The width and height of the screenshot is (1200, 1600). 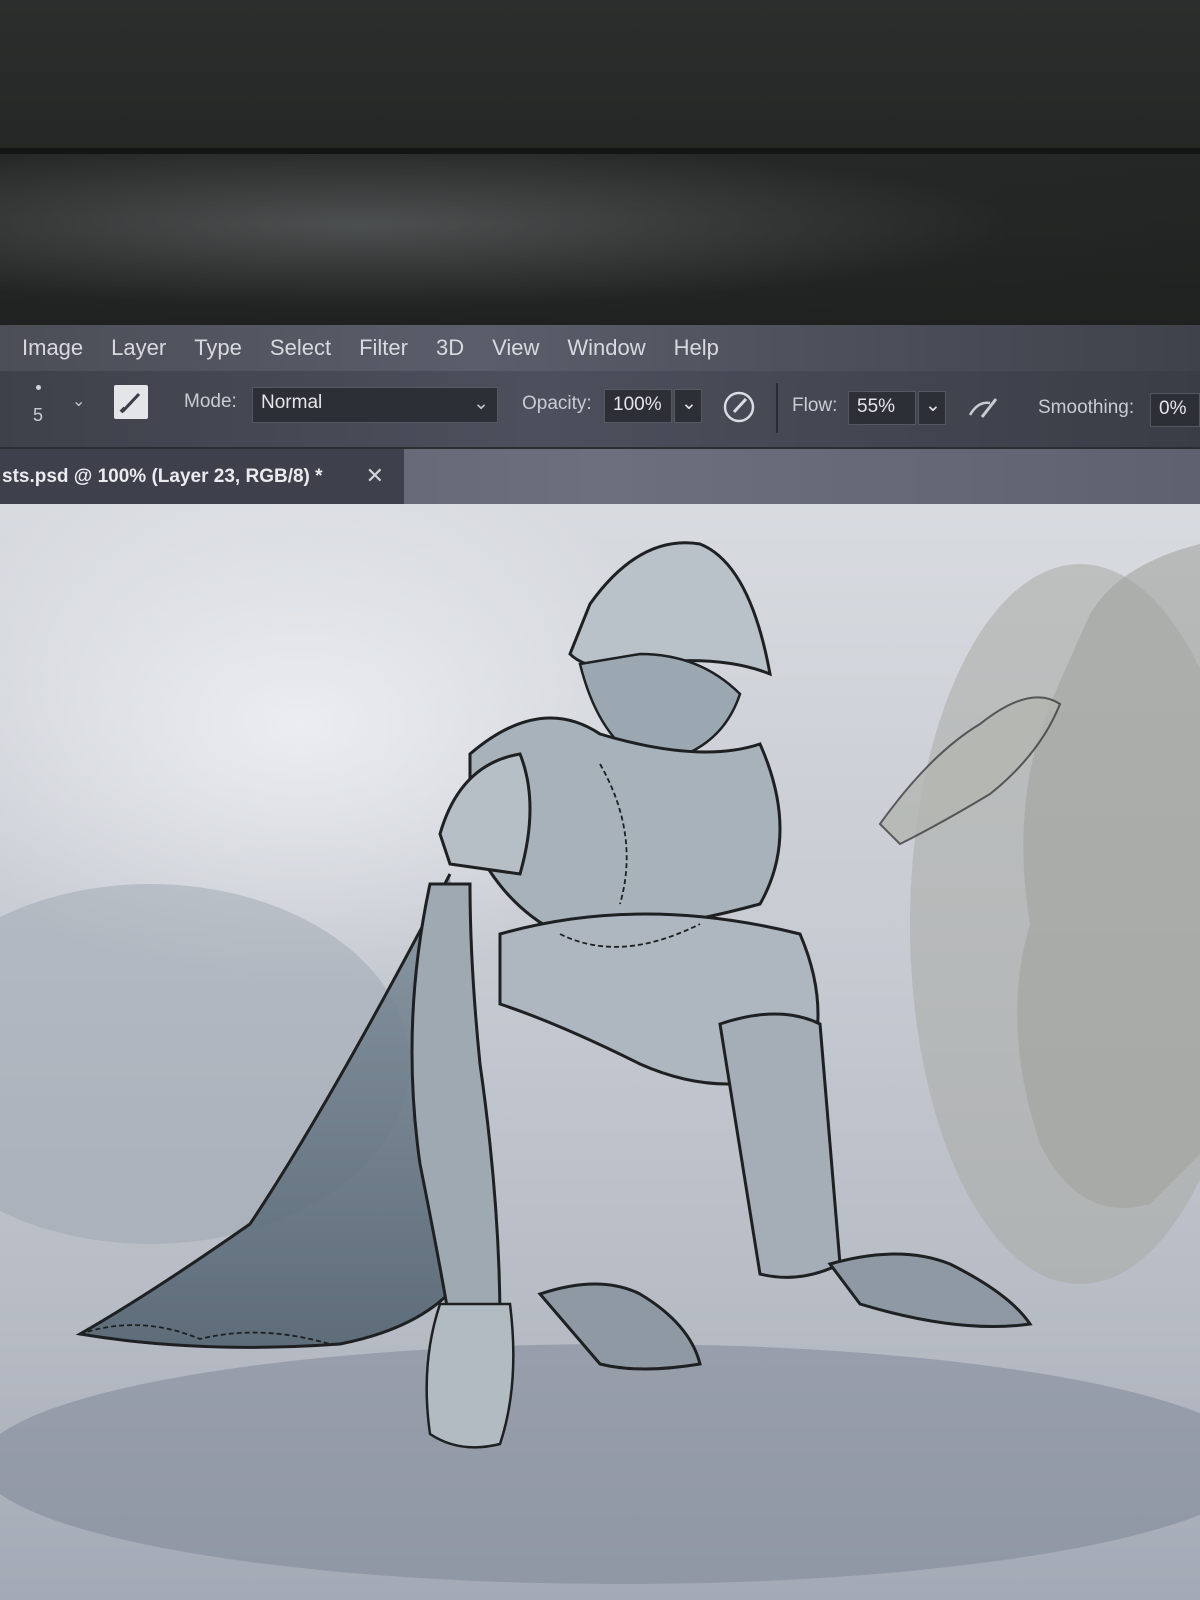 What do you see at coordinates (383, 348) in the screenshot?
I see `menu-item-filter: Filter` at bounding box center [383, 348].